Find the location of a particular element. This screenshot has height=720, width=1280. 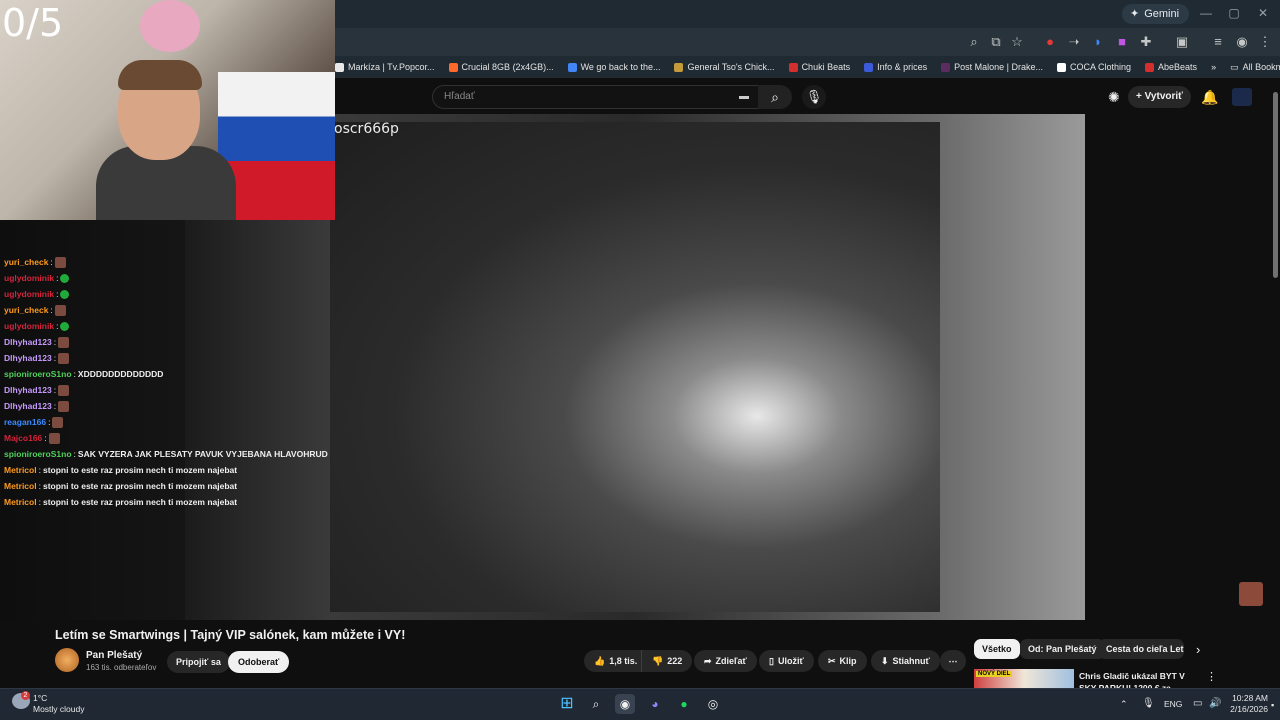

chip-from-channel: Od: Pan Plešatý is located at coordinates (1062, 649).